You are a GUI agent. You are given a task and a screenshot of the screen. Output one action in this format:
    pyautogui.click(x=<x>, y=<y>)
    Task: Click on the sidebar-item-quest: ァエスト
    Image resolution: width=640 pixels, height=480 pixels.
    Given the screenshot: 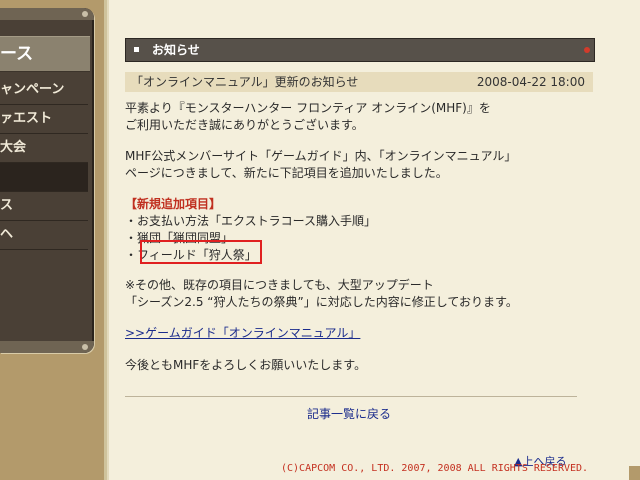 What is the action you would take?
    pyautogui.click(x=44, y=119)
    